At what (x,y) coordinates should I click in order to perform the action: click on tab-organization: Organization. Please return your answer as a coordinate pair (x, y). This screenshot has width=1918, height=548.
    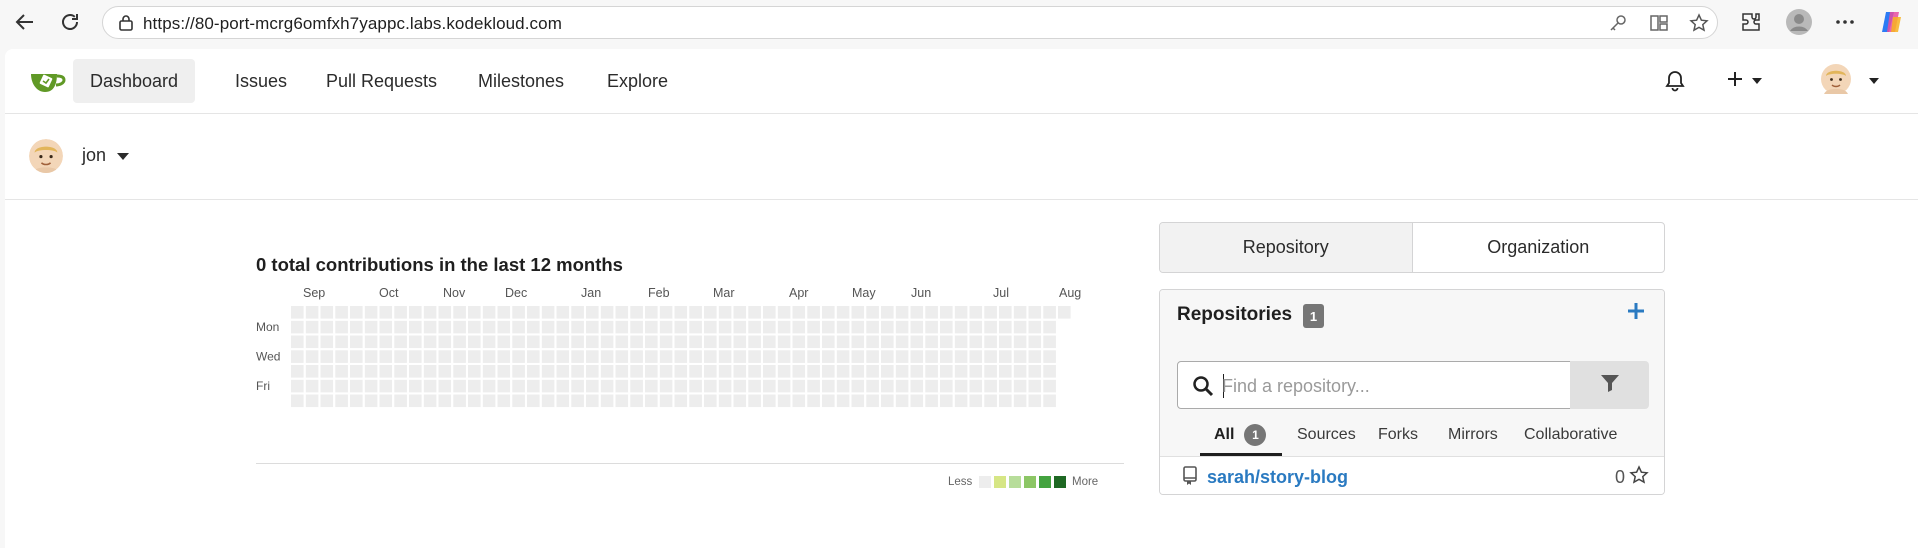
    Looking at the image, I should click on (1539, 247).